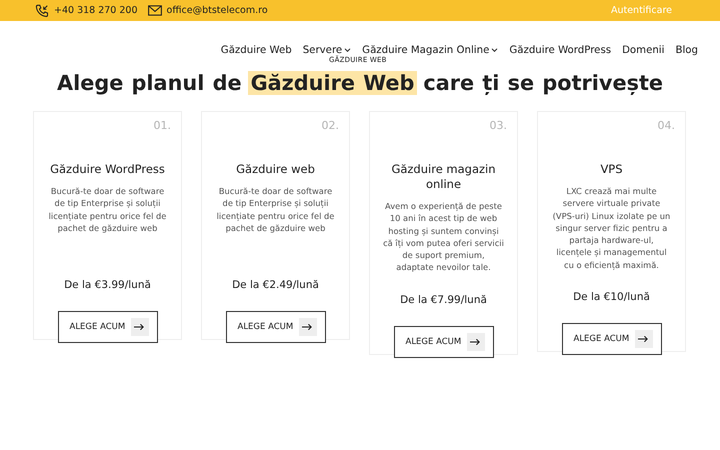  What do you see at coordinates (217, 10) in the screenshot?
I see `email-address: office@btstelecom.ro` at bounding box center [217, 10].